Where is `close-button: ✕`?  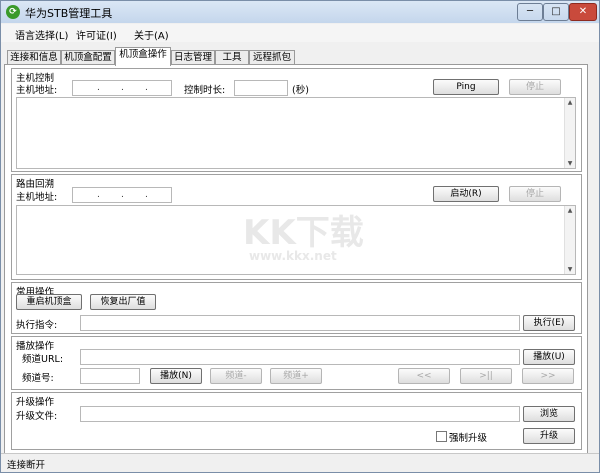
close-button: ✕ is located at coordinates (583, 12).